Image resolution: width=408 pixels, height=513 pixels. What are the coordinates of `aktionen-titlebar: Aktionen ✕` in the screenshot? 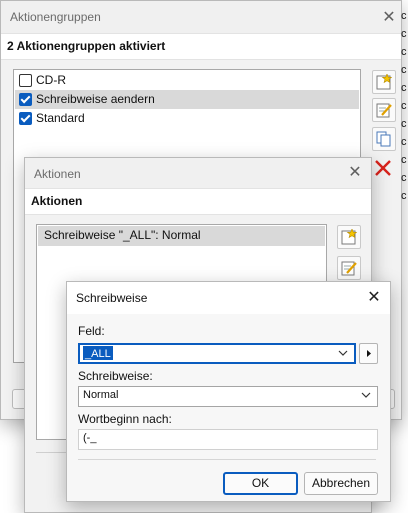 It's located at (198, 174).